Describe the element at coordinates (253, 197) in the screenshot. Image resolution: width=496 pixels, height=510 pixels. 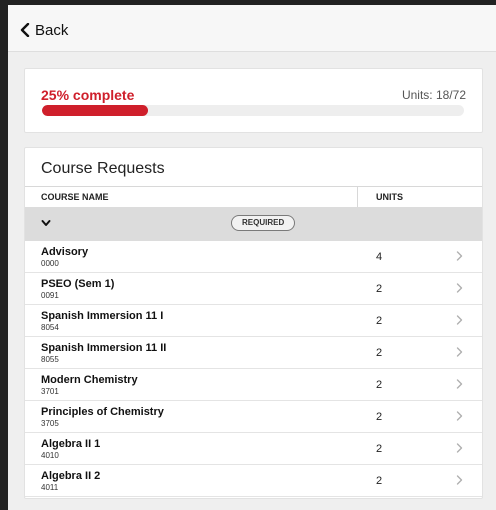
I see `table-header: COURSE NAME UNITS` at that location.